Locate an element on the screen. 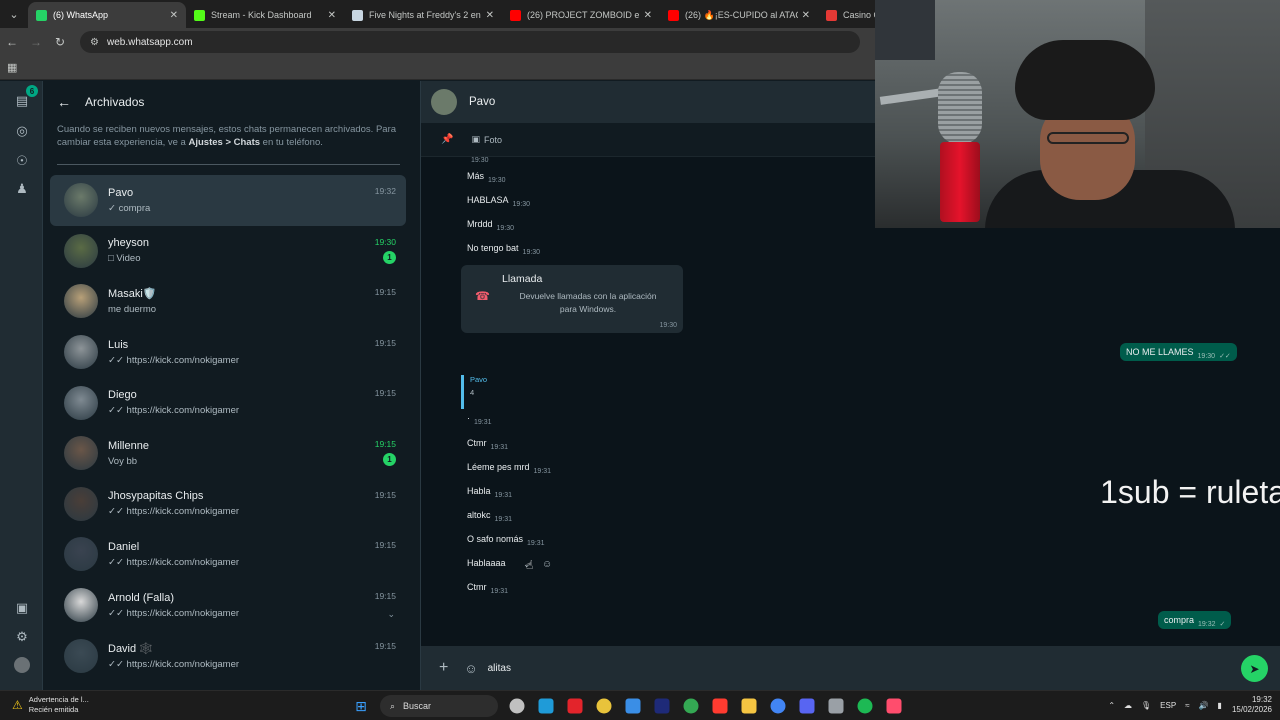 The height and width of the screenshot is (720, 1280). message-input: alitas is located at coordinates (499, 668).